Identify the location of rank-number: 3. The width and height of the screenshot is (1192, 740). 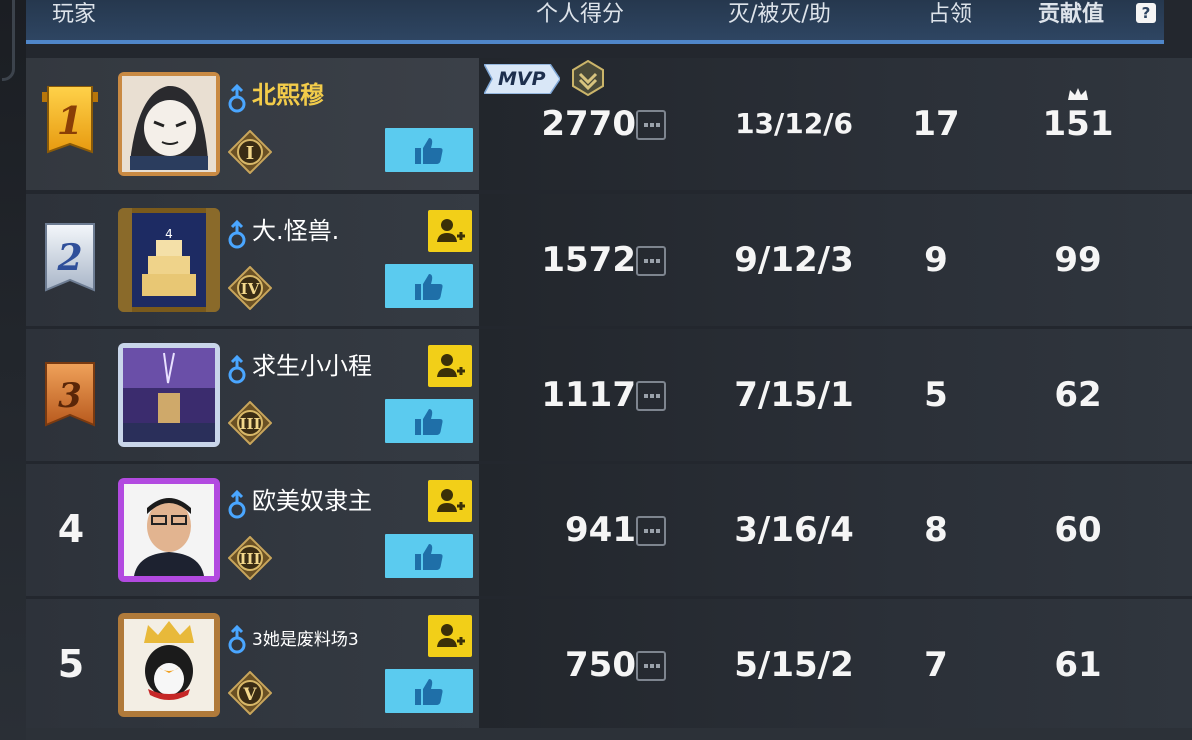
(70, 396).